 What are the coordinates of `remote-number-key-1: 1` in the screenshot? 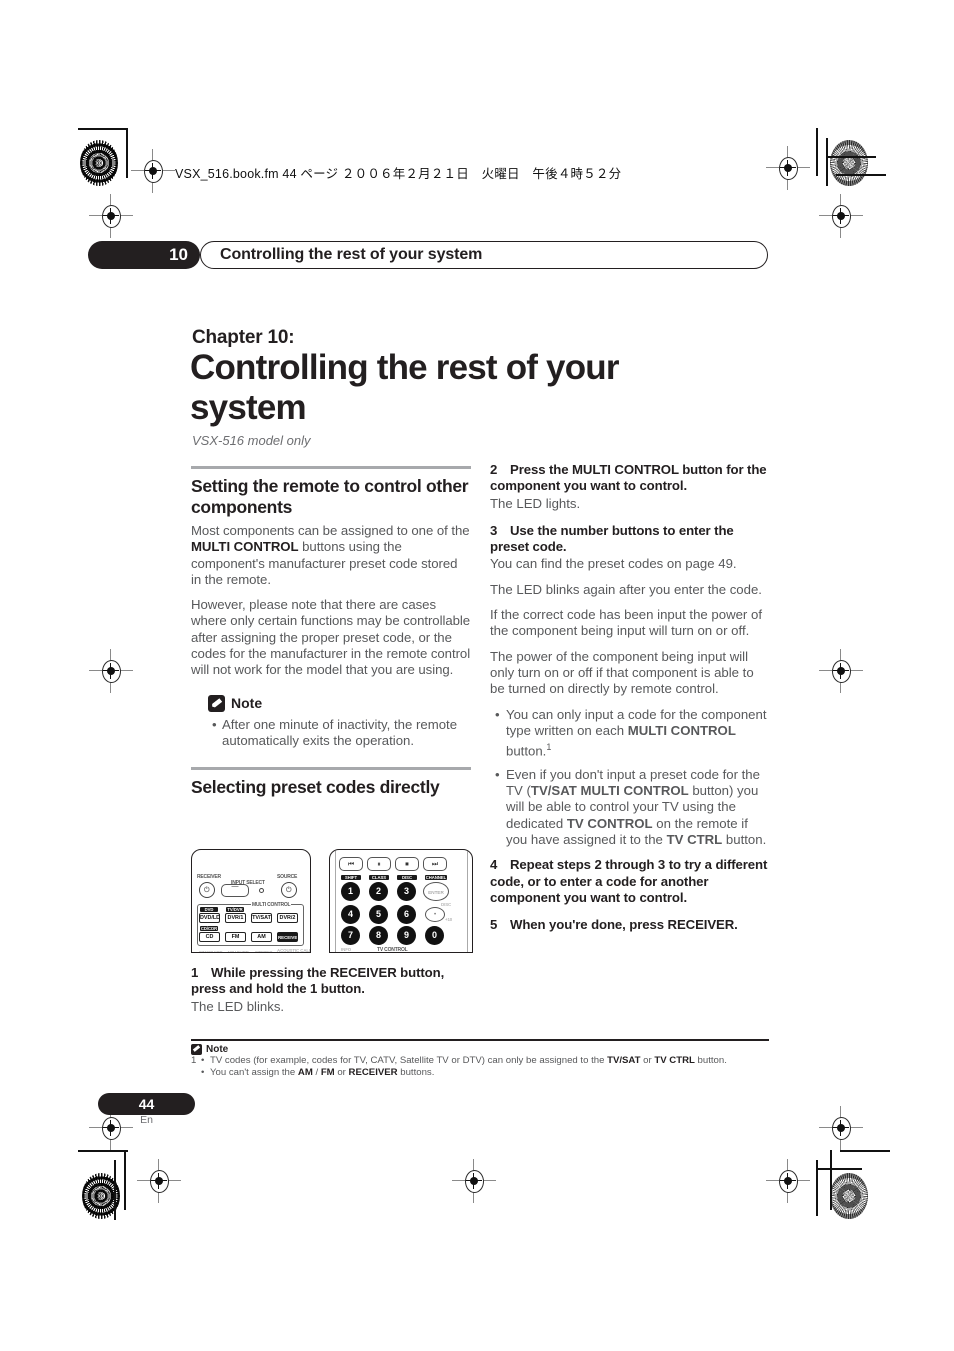 It's located at (350, 891).